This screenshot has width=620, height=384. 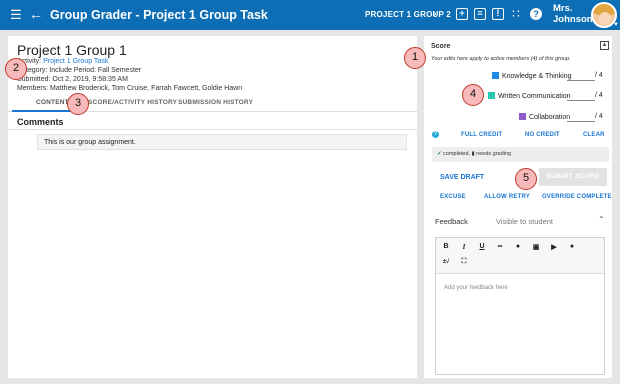 What do you see at coordinates (526, 179) in the screenshot?
I see `callout-5: 5` at bounding box center [526, 179].